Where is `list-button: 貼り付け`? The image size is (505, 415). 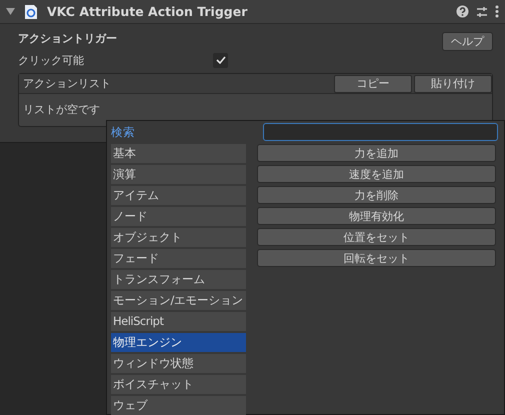
list-button: 貼り付け is located at coordinates (453, 83).